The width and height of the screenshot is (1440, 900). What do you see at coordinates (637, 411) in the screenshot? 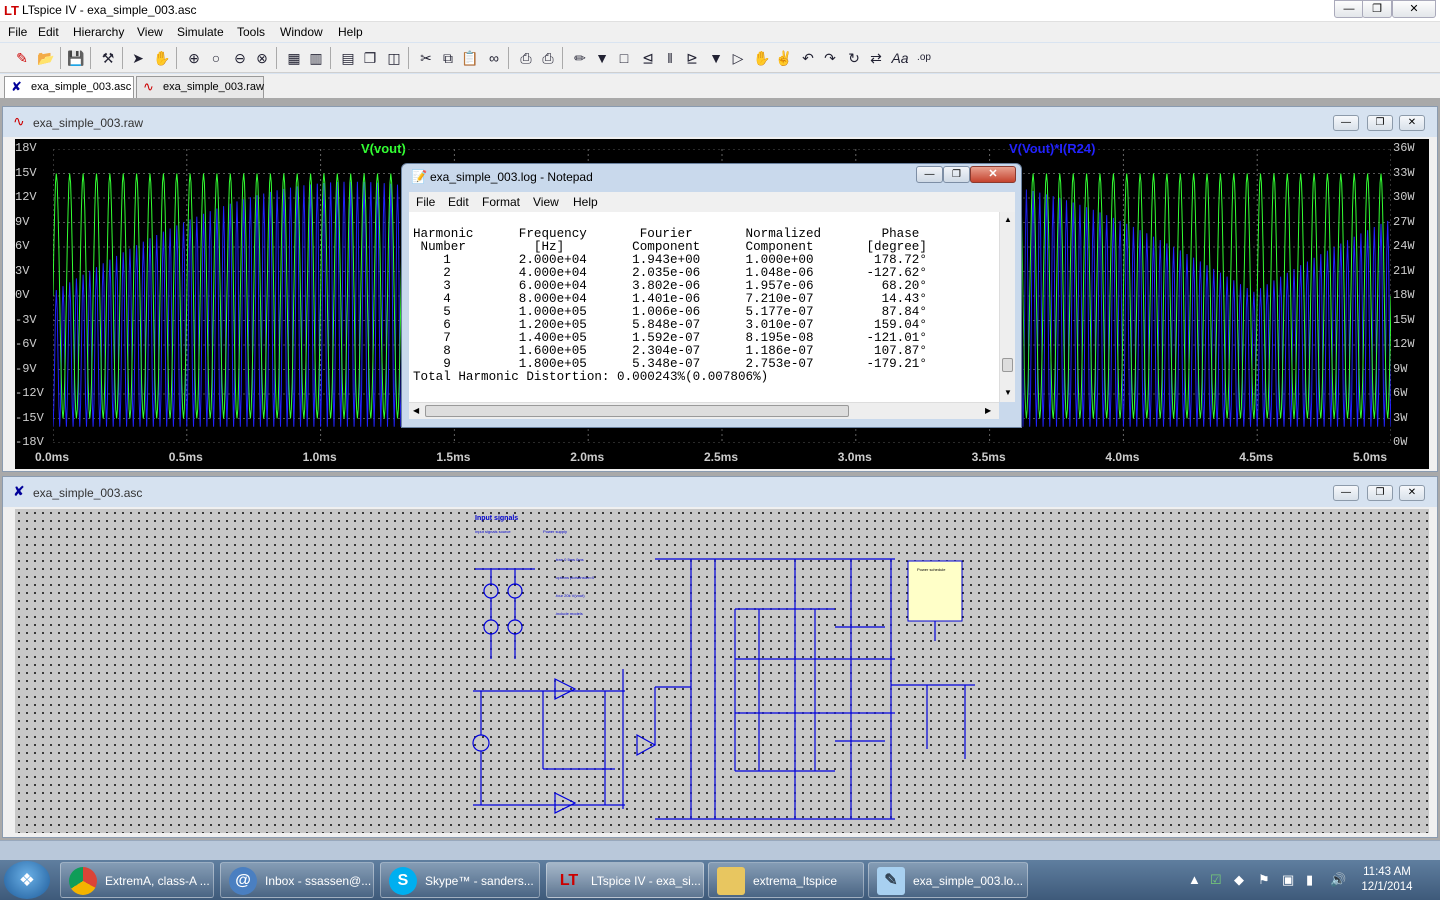
I see `hscroll-thumb` at bounding box center [637, 411].